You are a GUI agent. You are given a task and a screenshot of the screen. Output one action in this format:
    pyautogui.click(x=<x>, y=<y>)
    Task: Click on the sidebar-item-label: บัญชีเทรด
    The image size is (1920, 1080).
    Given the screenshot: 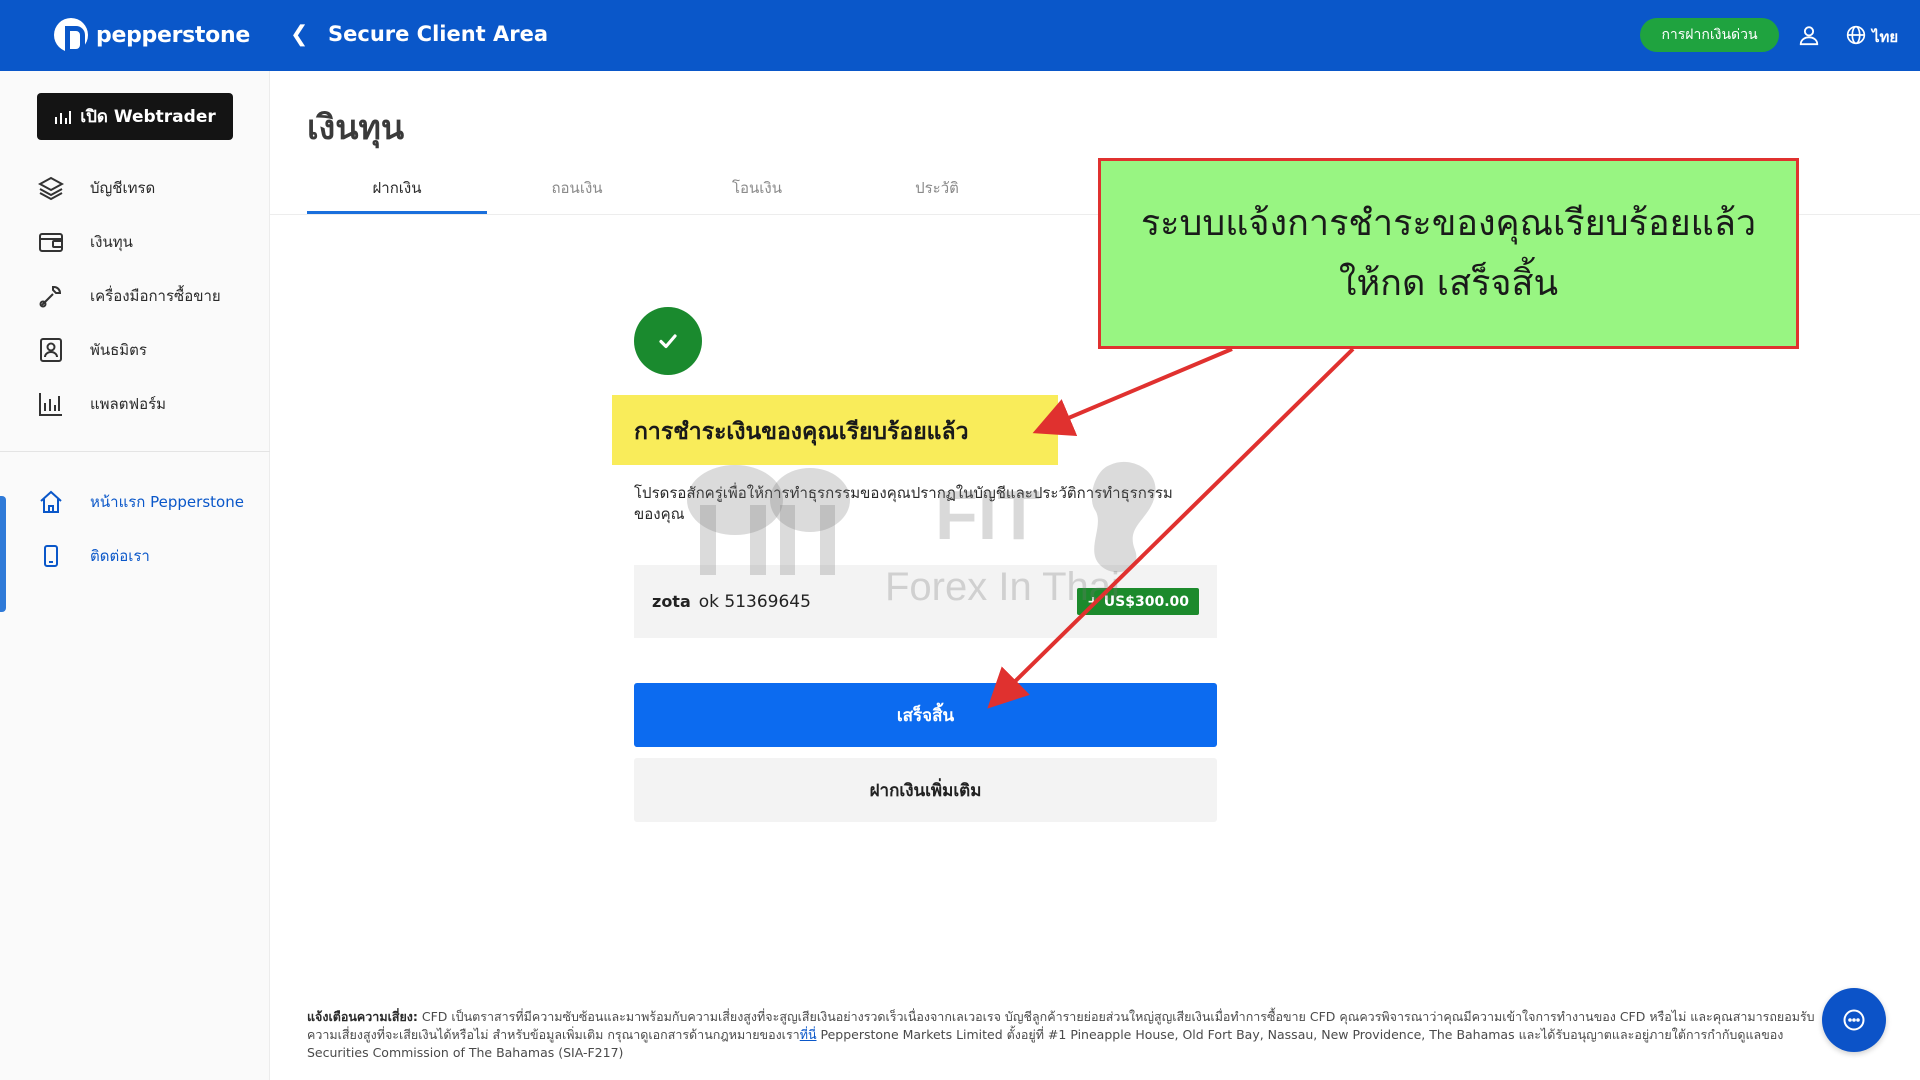 What is the action you would take?
    pyautogui.click(x=123, y=188)
    